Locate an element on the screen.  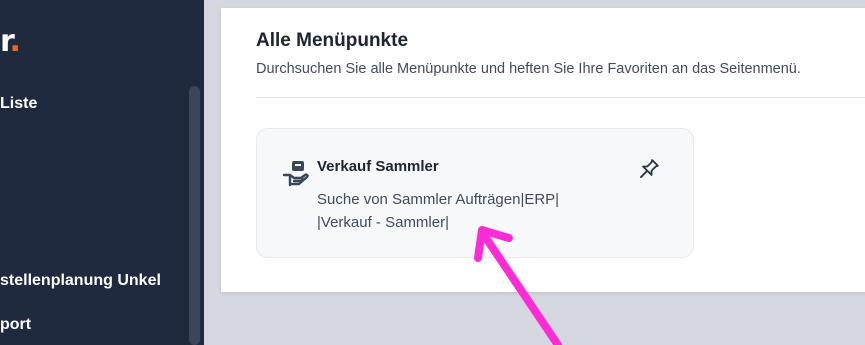
page-gutter is located at coordinates (212, 172).